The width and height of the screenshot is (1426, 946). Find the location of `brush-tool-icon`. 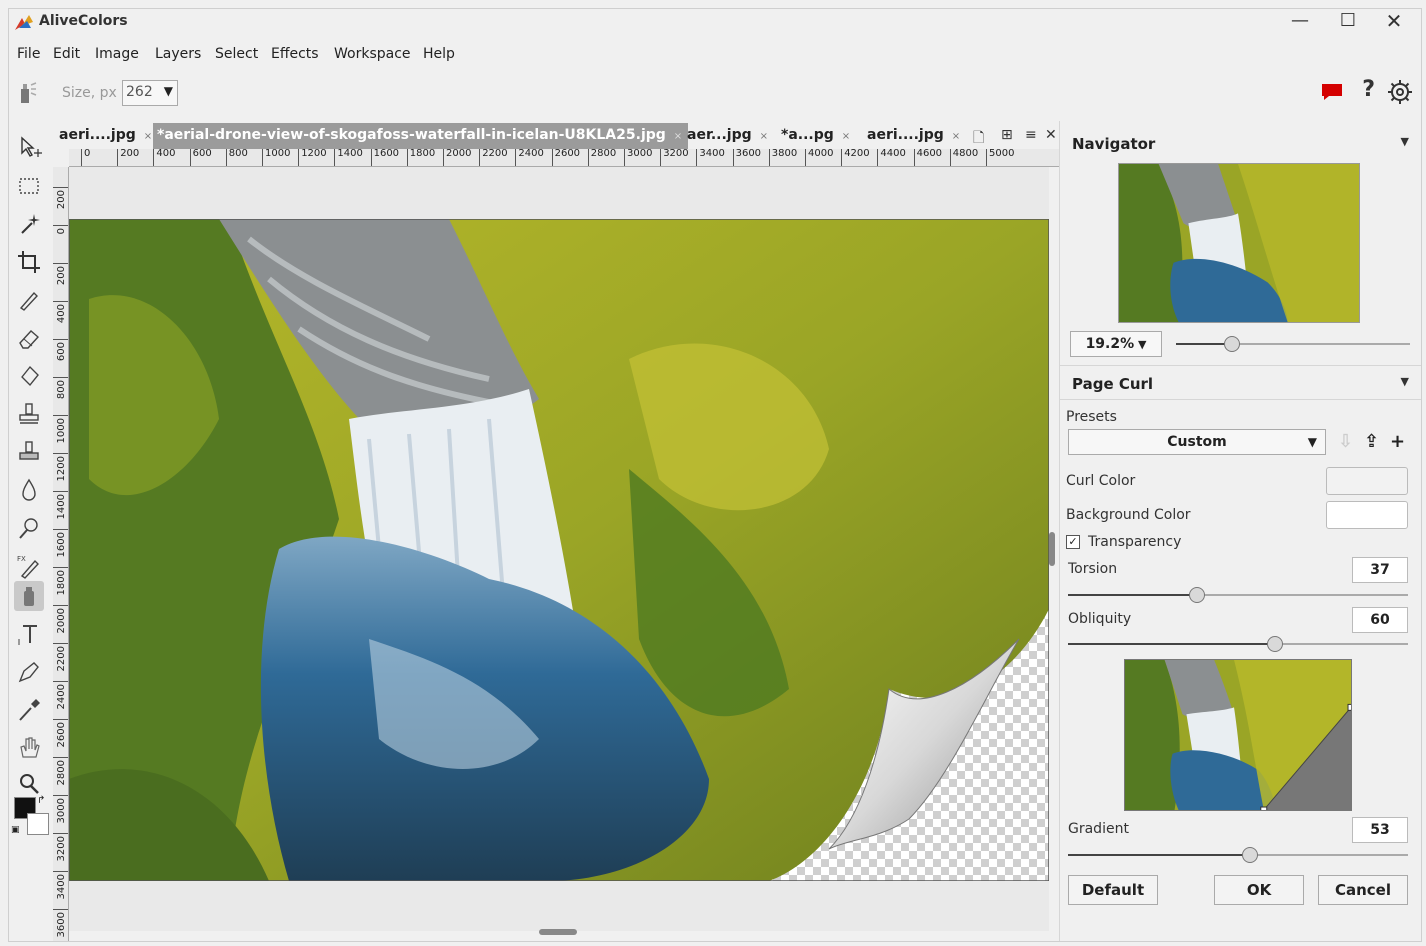

brush-tool-icon is located at coordinates (29, 300).